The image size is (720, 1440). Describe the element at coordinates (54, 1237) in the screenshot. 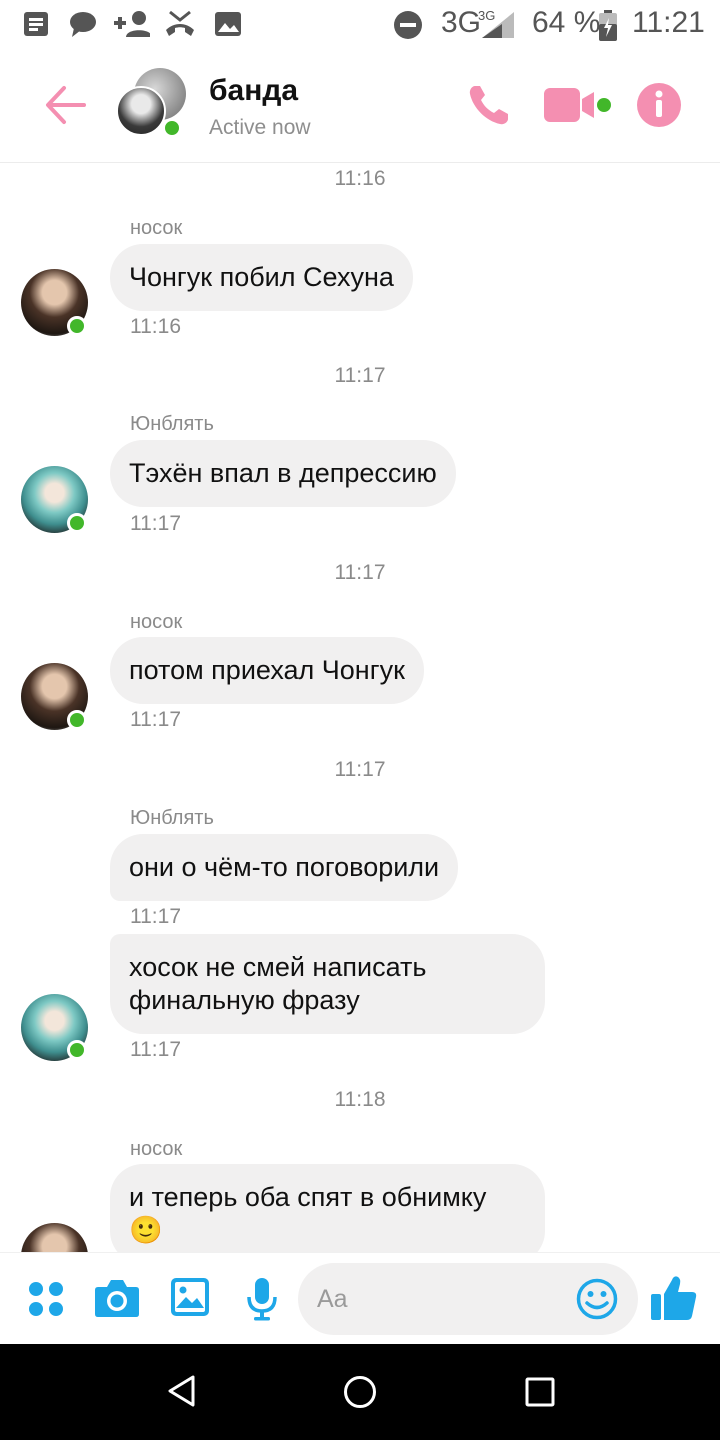

I see `sender-avatar` at that location.